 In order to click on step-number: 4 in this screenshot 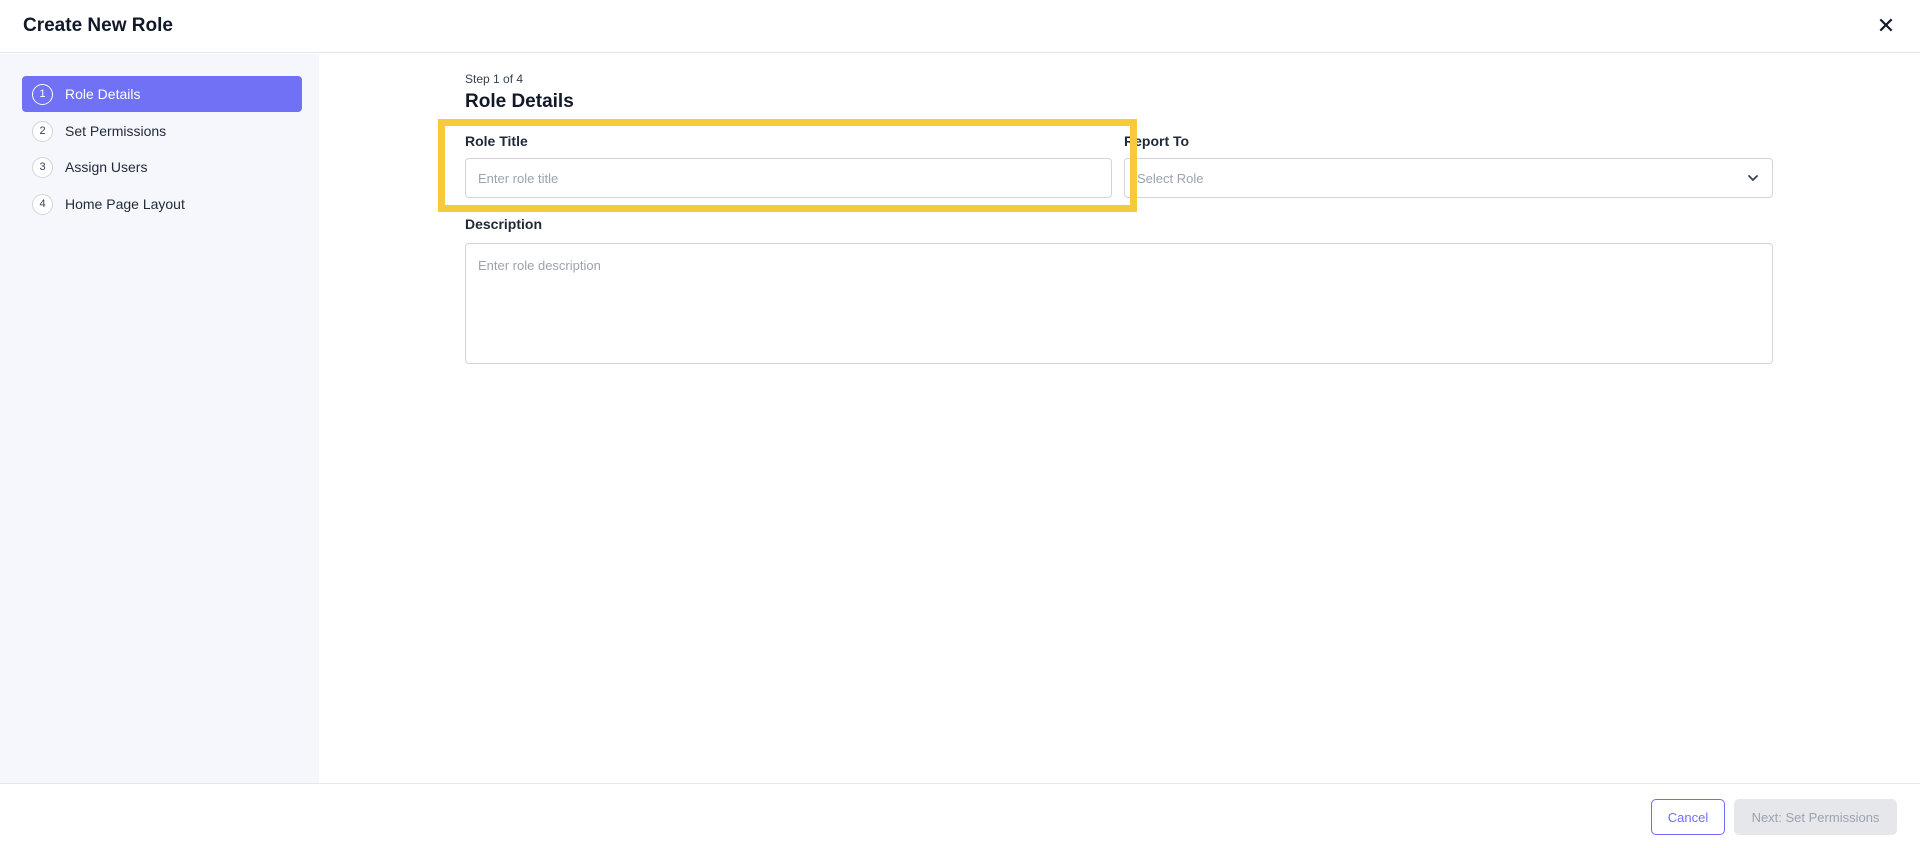, I will do `click(42, 204)`.